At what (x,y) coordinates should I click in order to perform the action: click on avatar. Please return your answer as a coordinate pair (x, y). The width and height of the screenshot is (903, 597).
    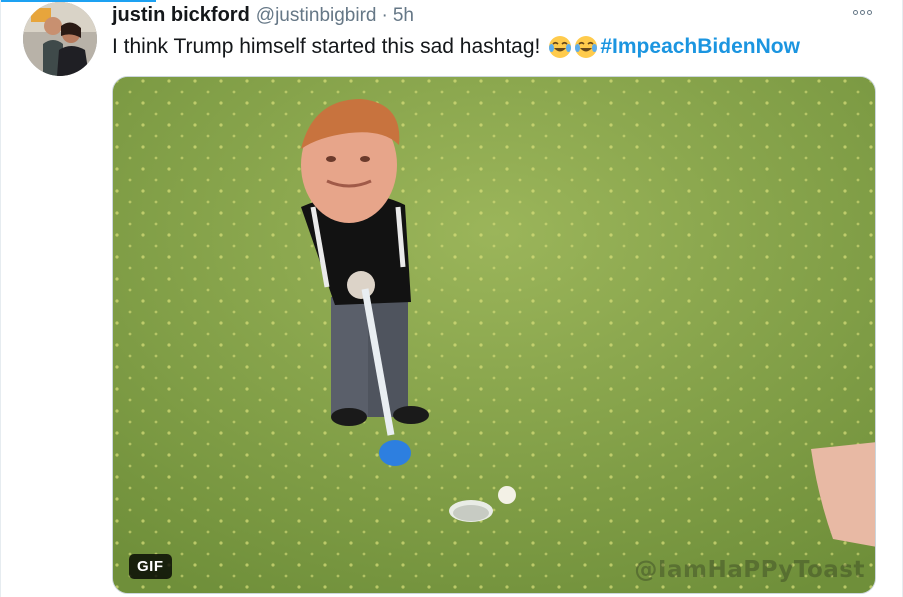
    Looking at the image, I should click on (60, 39).